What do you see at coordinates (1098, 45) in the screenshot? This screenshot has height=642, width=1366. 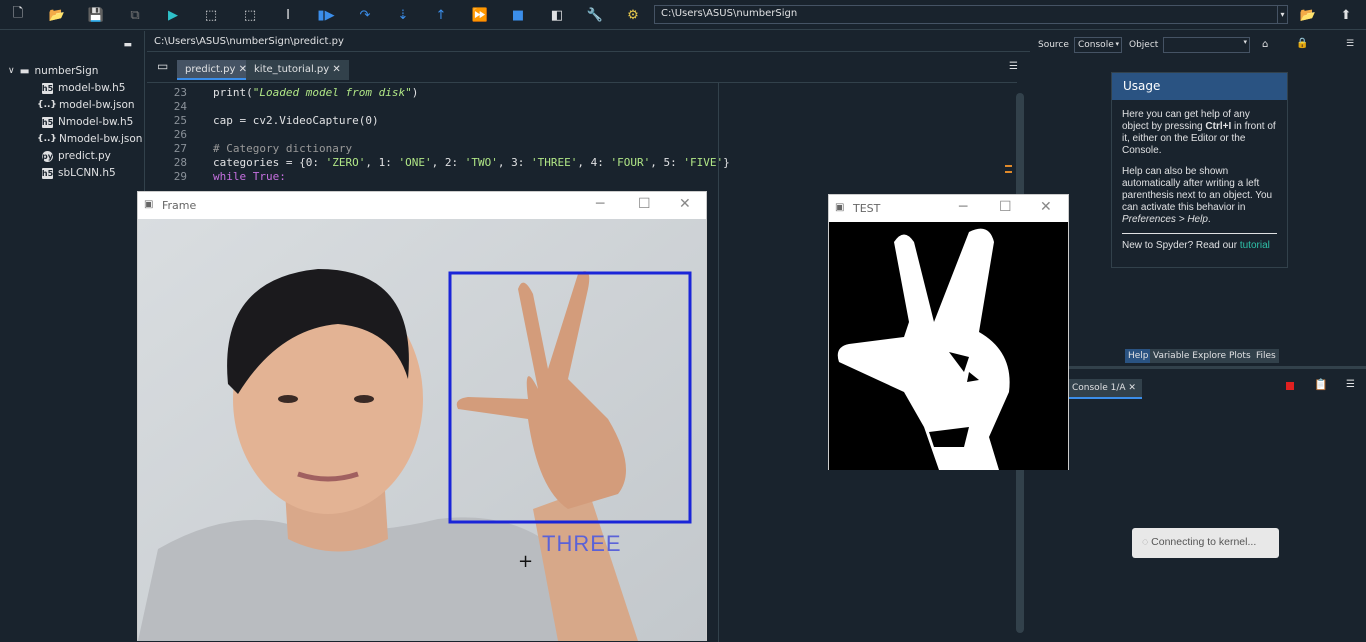 I see `source-select: Console ▾` at bounding box center [1098, 45].